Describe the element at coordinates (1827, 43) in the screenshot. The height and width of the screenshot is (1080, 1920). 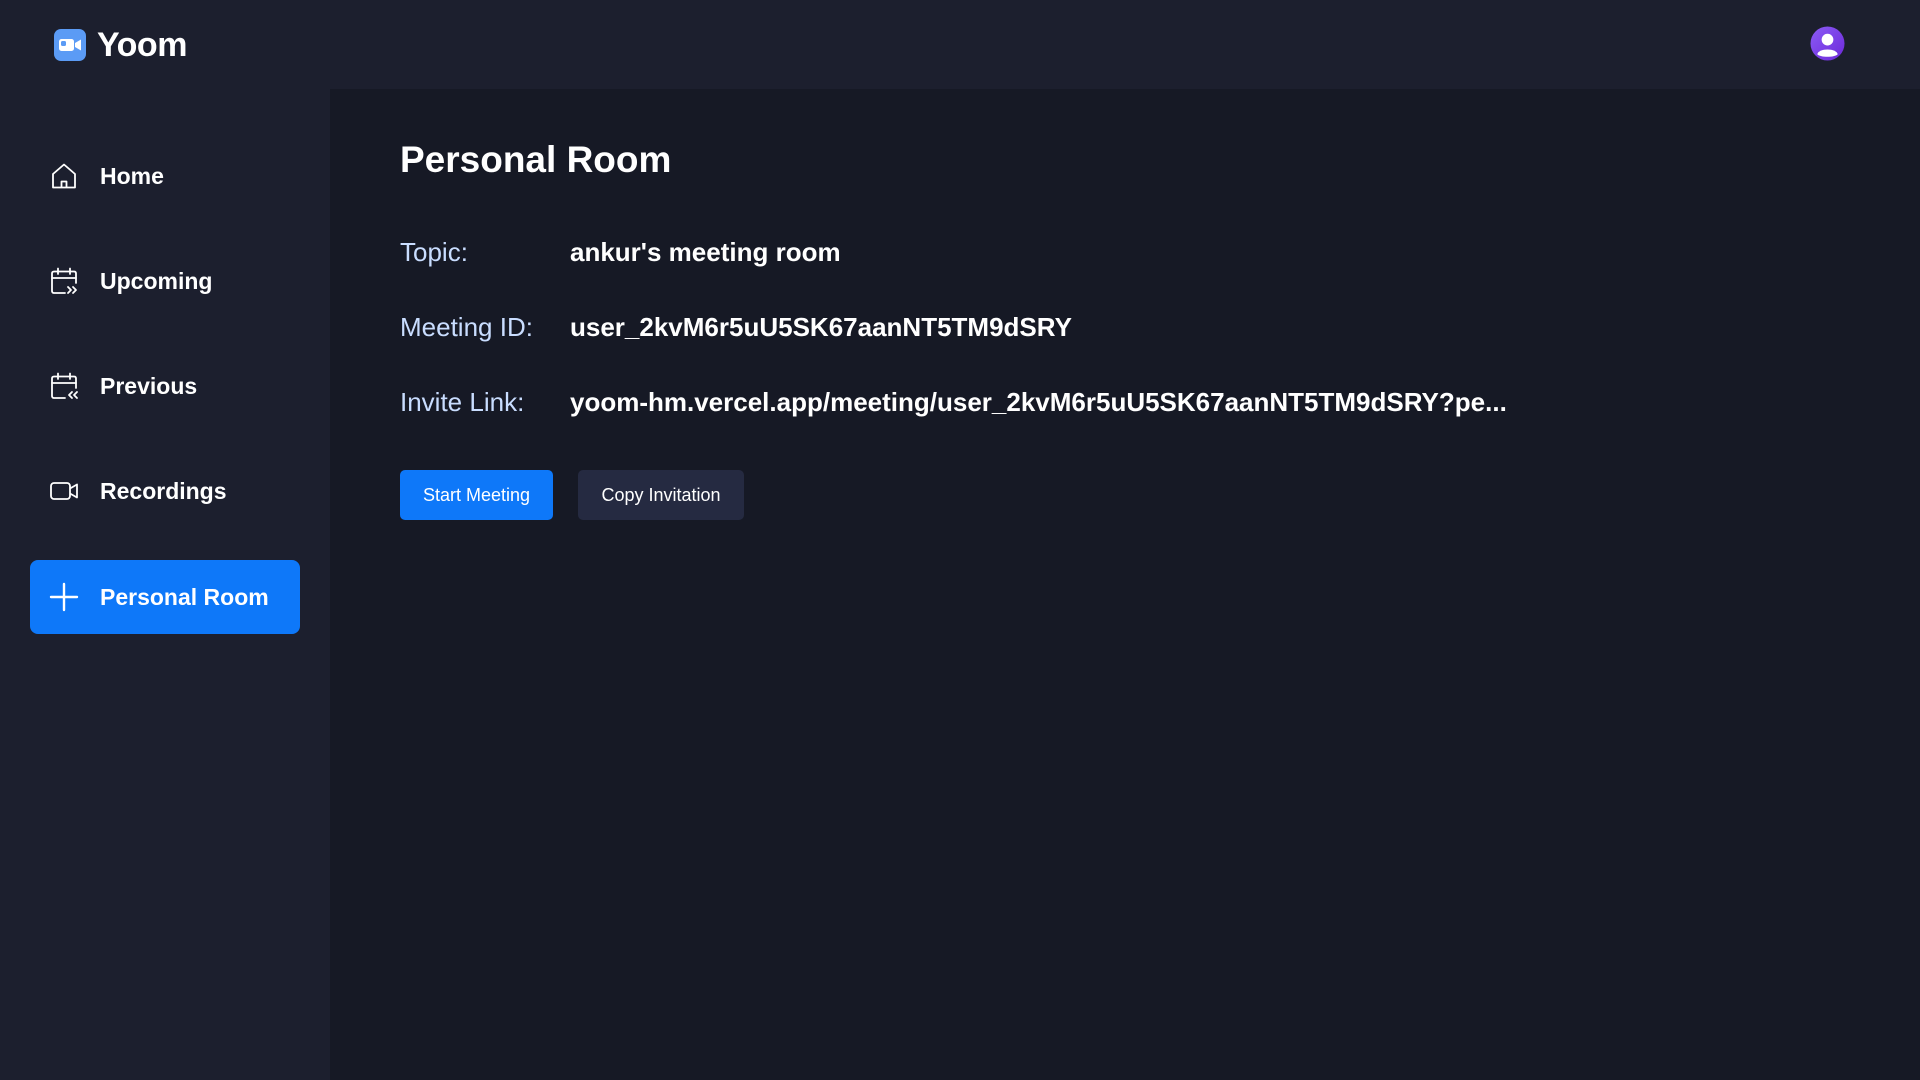
I see `user-avatar-icon` at that location.